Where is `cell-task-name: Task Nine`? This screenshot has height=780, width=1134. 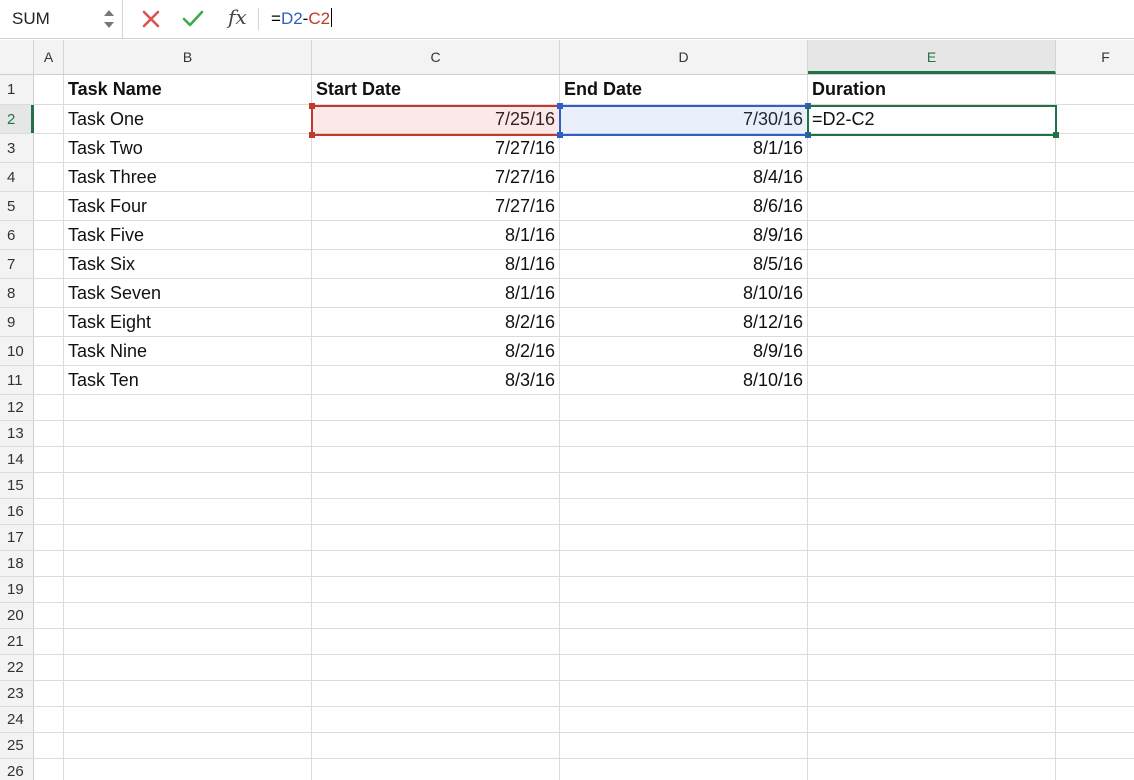 cell-task-name: Task Nine is located at coordinates (188, 351).